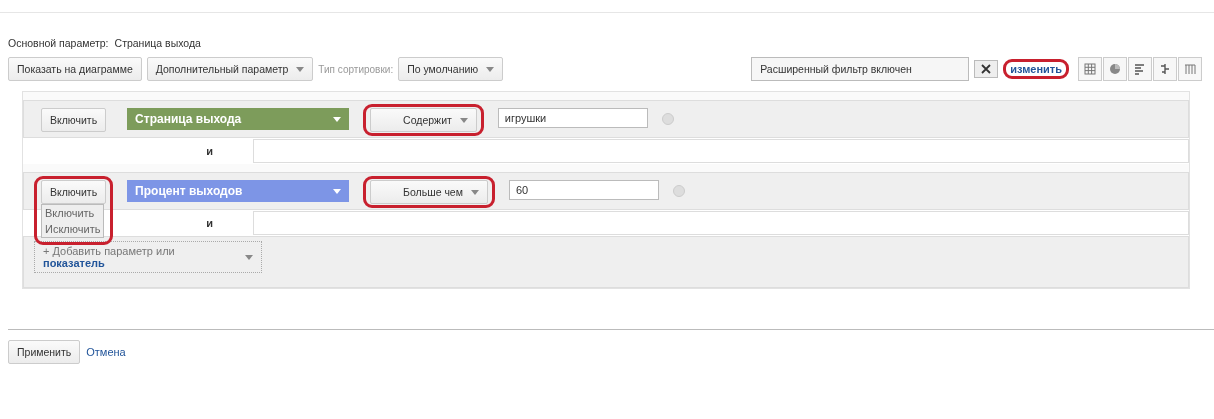 This screenshot has width=1214, height=419. What do you see at coordinates (75, 69) in the screenshot?
I see `plot-button: Показать на диаграмме` at bounding box center [75, 69].